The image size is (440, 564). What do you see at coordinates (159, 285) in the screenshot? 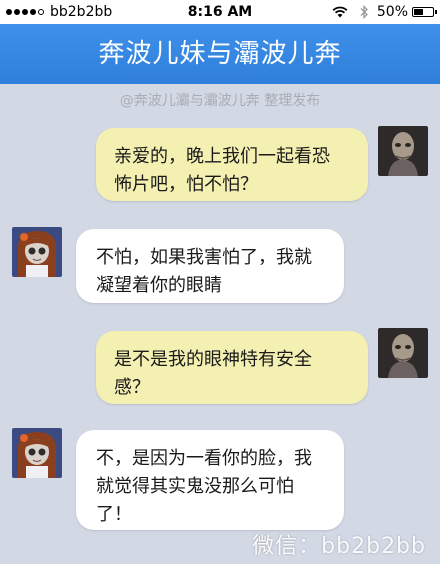
I see `message-text: 凝望着你的眼睛` at bounding box center [159, 285].